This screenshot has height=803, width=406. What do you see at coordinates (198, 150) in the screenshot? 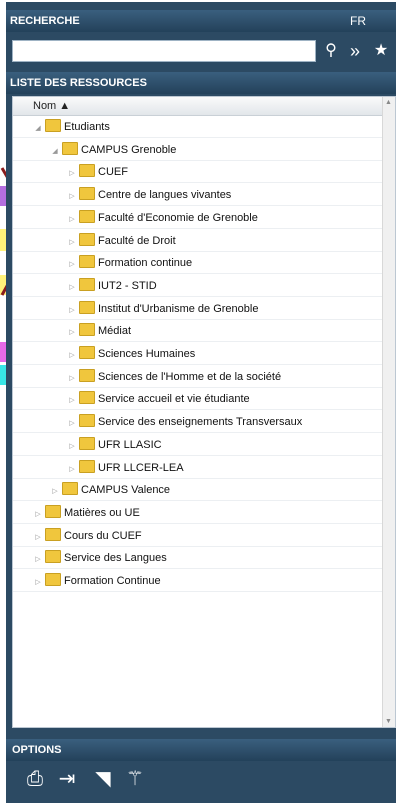
I see `tree-node: ◢ CAMPUS Grenoble` at bounding box center [198, 150].